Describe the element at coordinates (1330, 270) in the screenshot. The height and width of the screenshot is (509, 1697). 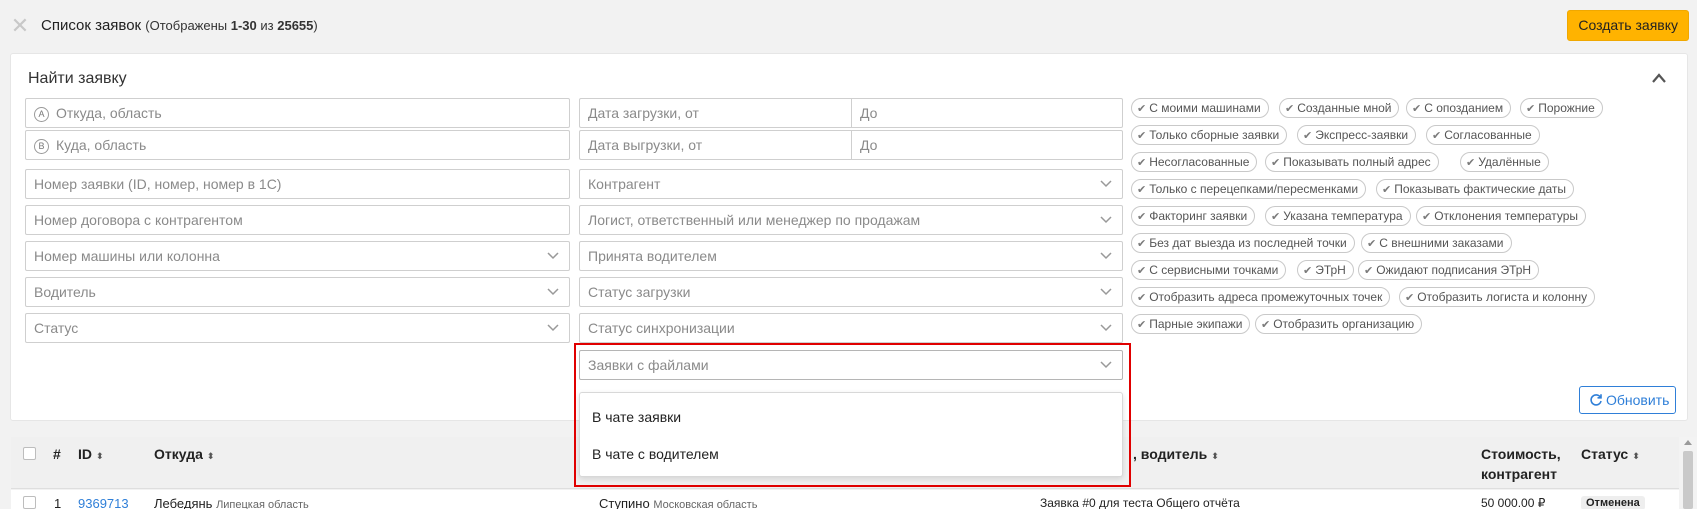
I see `filter-tag-label: ЭТрН` at that location.